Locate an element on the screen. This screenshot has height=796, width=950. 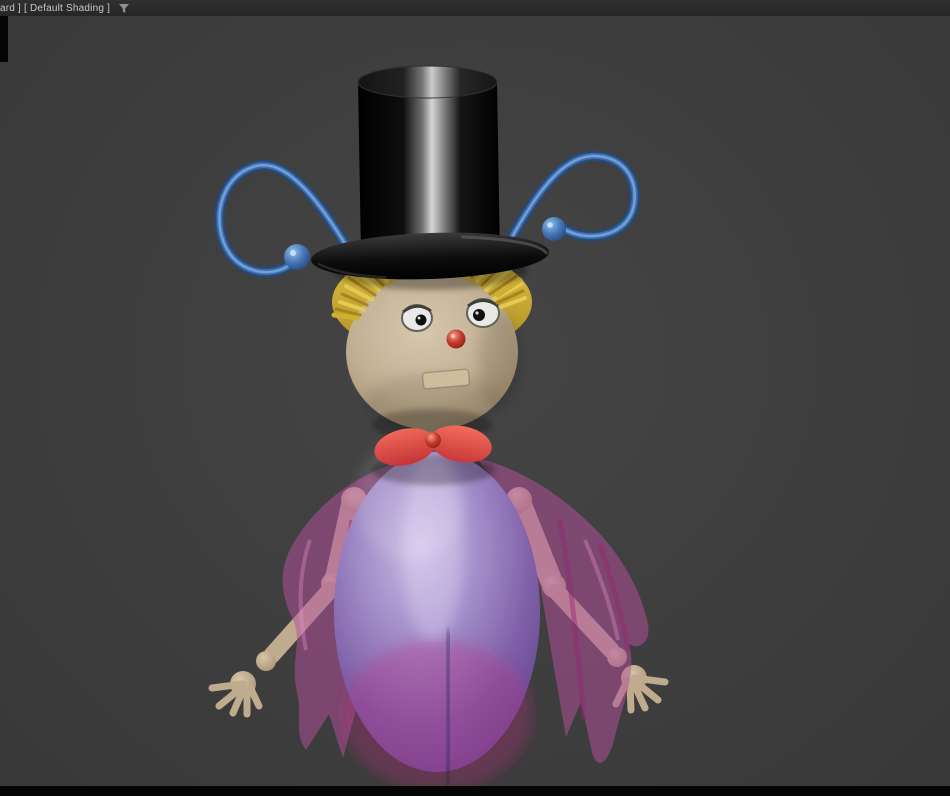
eye-left is located at coordinates (417, 318).